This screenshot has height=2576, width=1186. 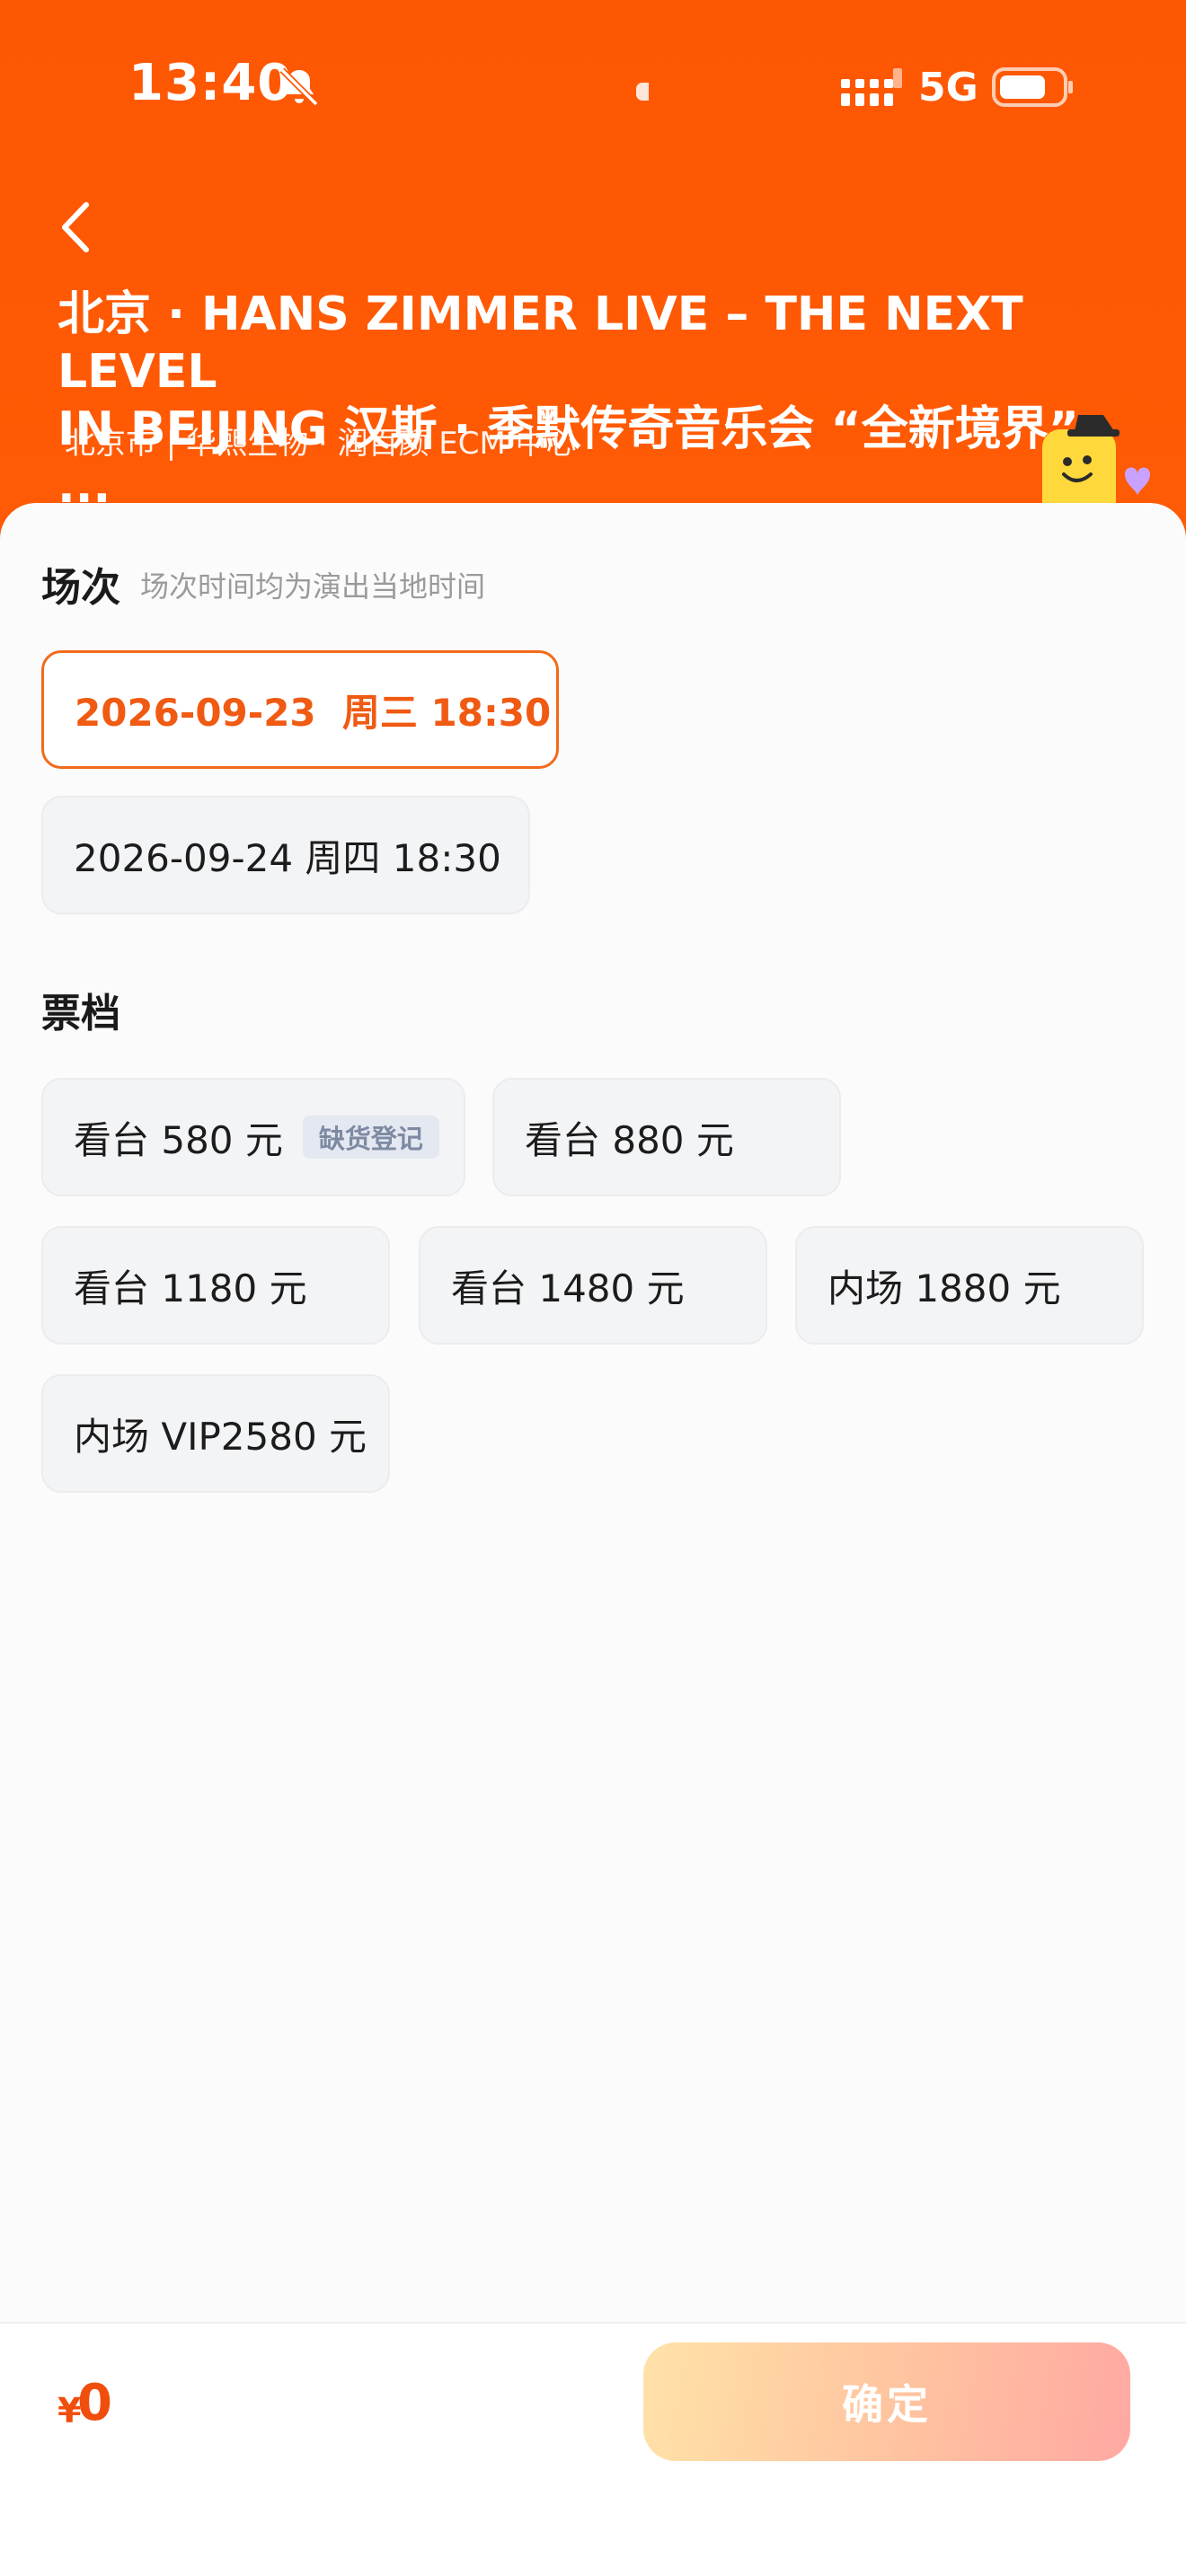 I want to click on status-time: 13:40, so click(x=211, y=83).